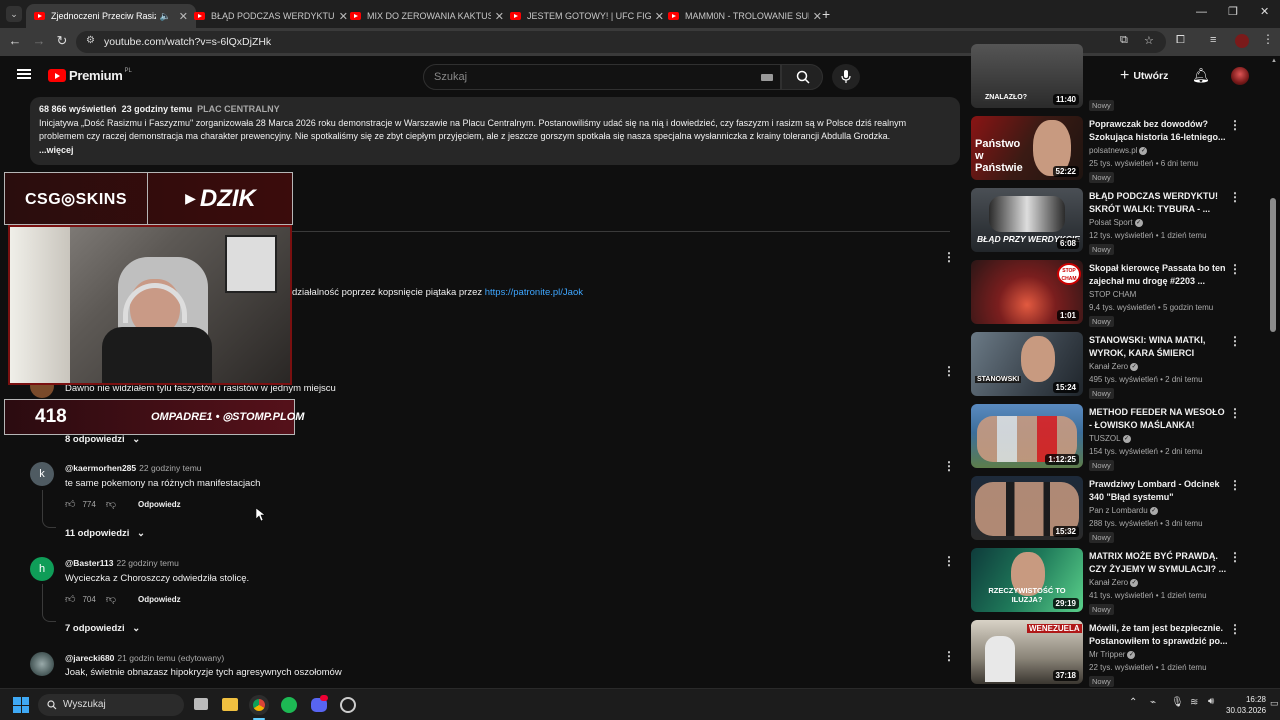 The image size is (1280, 720). I want to click on video-thumbnail: RZECZYWISTOŚĆ TO ILUZJA? 29:19, so click(1027, 580).